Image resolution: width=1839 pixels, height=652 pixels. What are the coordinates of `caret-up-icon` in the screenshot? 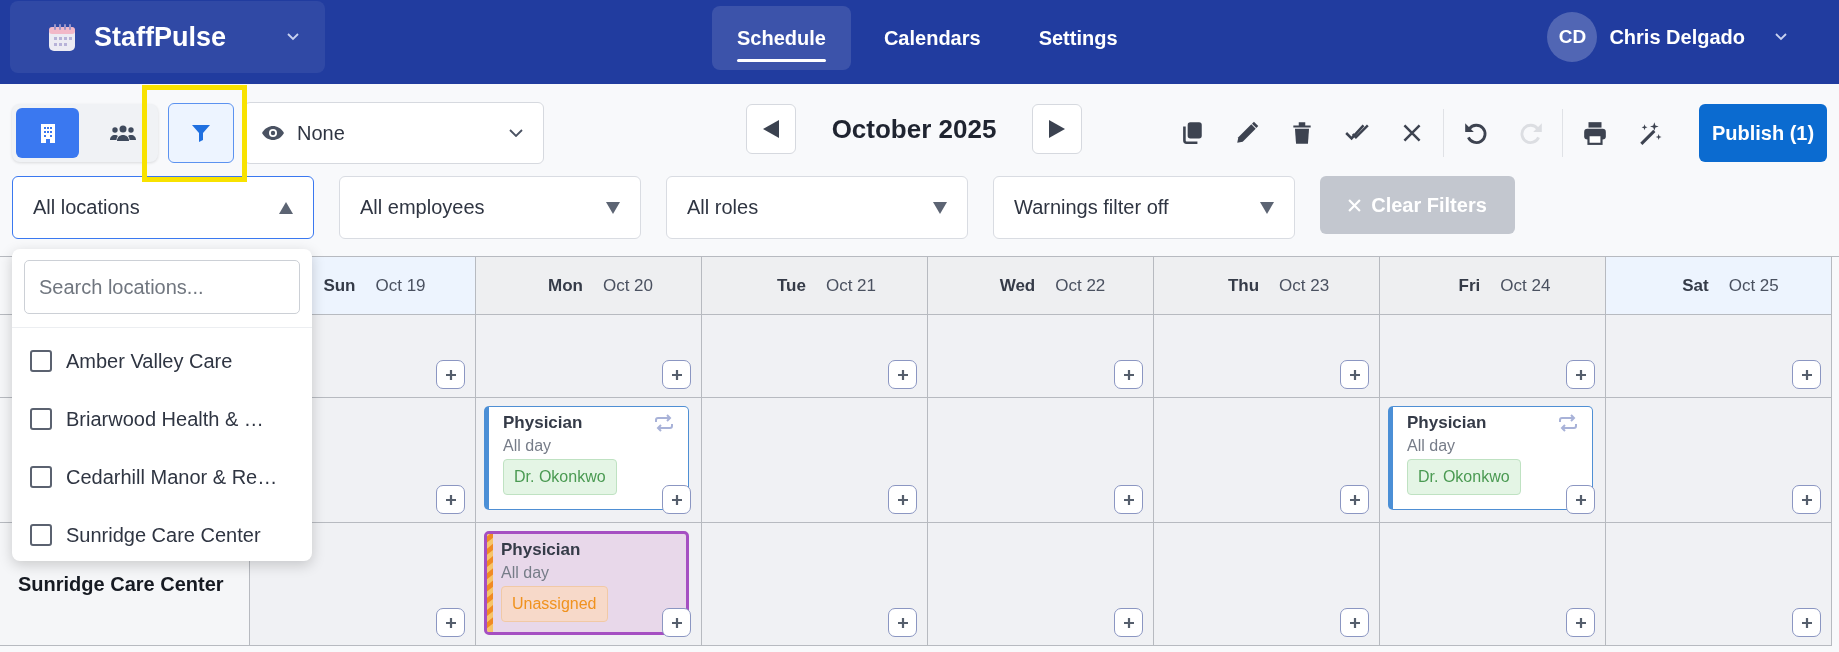 It's located at (286, 207).